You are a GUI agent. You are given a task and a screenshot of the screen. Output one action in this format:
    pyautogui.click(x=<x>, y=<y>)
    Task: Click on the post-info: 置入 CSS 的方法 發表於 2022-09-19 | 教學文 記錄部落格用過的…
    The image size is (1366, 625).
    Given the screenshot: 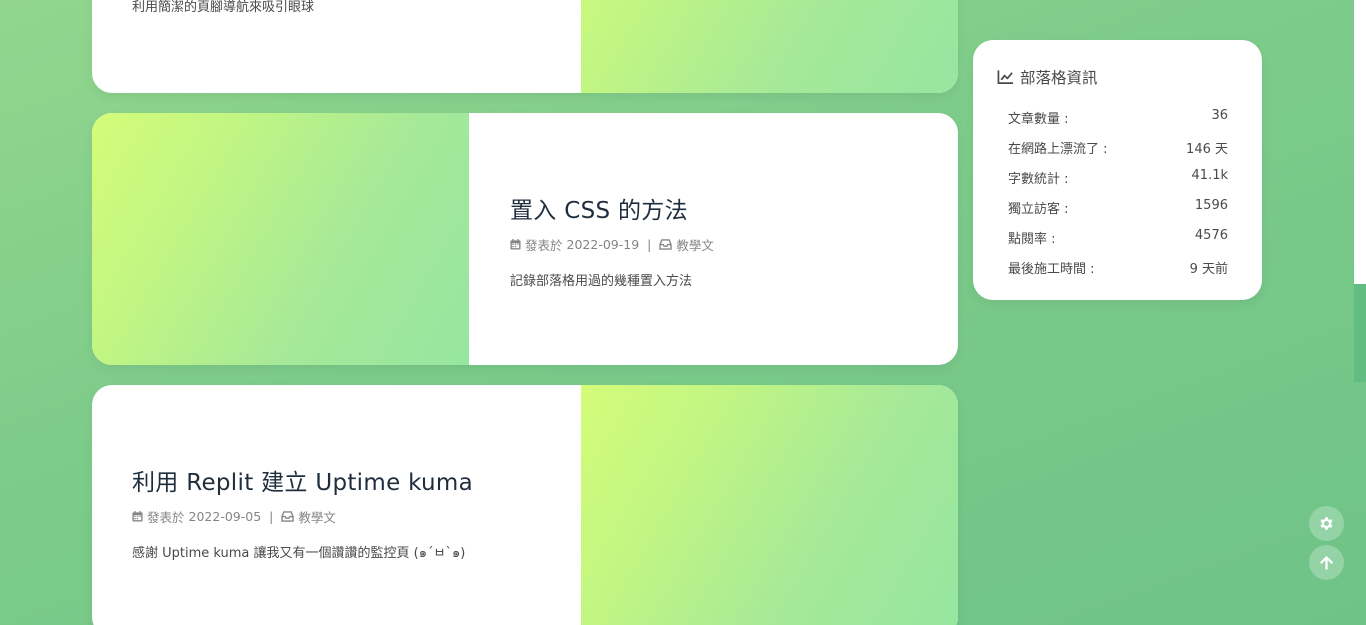 What is the action you would take?
    pyautogui.click(x=612, y=240)
    